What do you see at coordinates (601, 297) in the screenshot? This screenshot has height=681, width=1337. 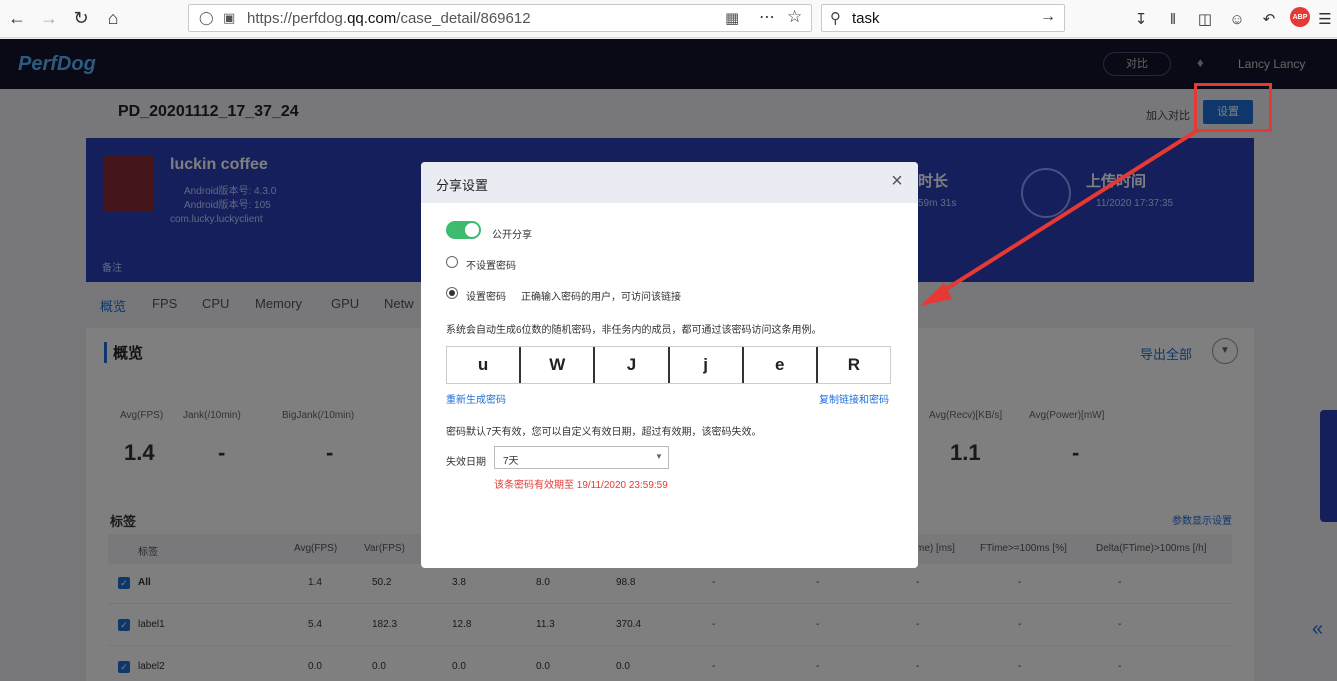 I see `set-password-hint: 正确输入密码的用户，可访问该链接` at bounding box center [601, 297].